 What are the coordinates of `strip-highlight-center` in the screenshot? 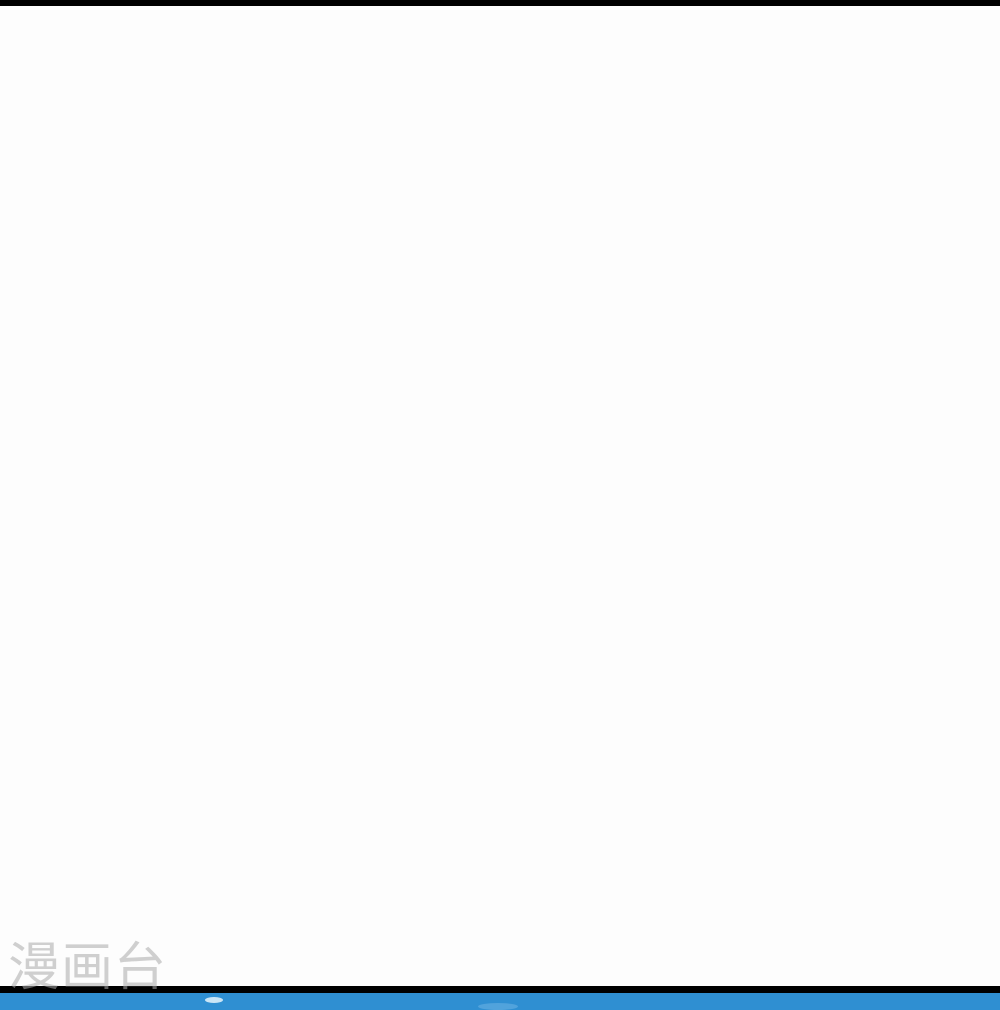 It's located at (498, 1006).